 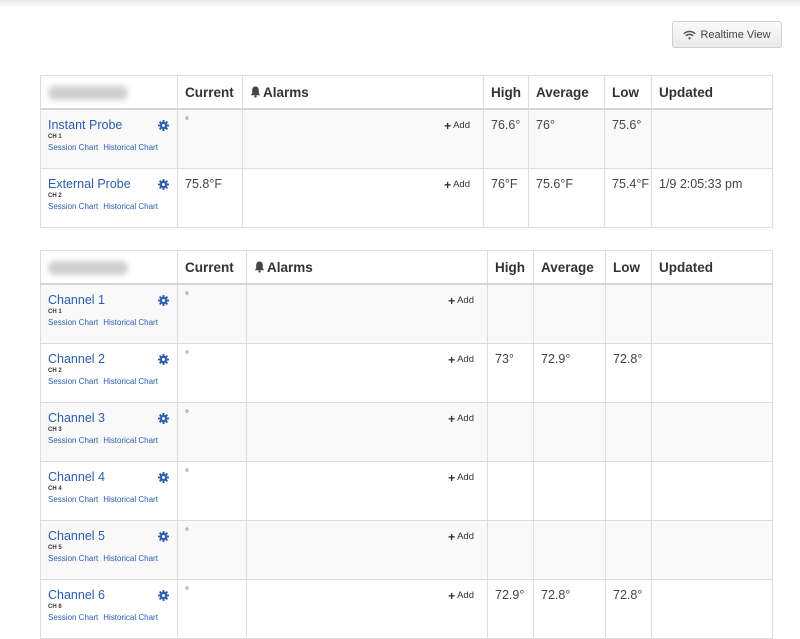 I want to click on current-header: Current, so click(x=210, y=92).